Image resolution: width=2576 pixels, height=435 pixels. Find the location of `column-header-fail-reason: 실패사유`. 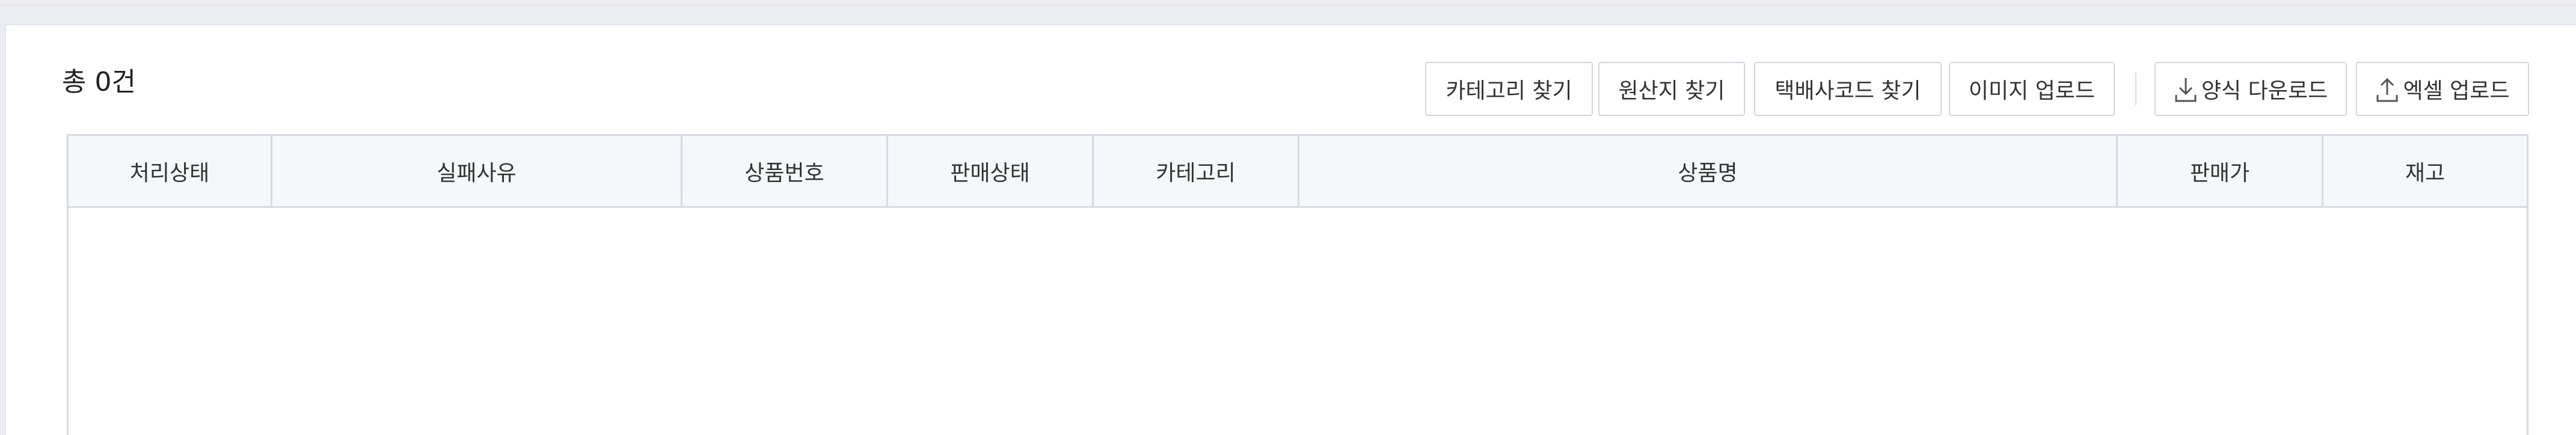

column-header-fail-reason: 실패사유 is located at coordinates (477, 171).